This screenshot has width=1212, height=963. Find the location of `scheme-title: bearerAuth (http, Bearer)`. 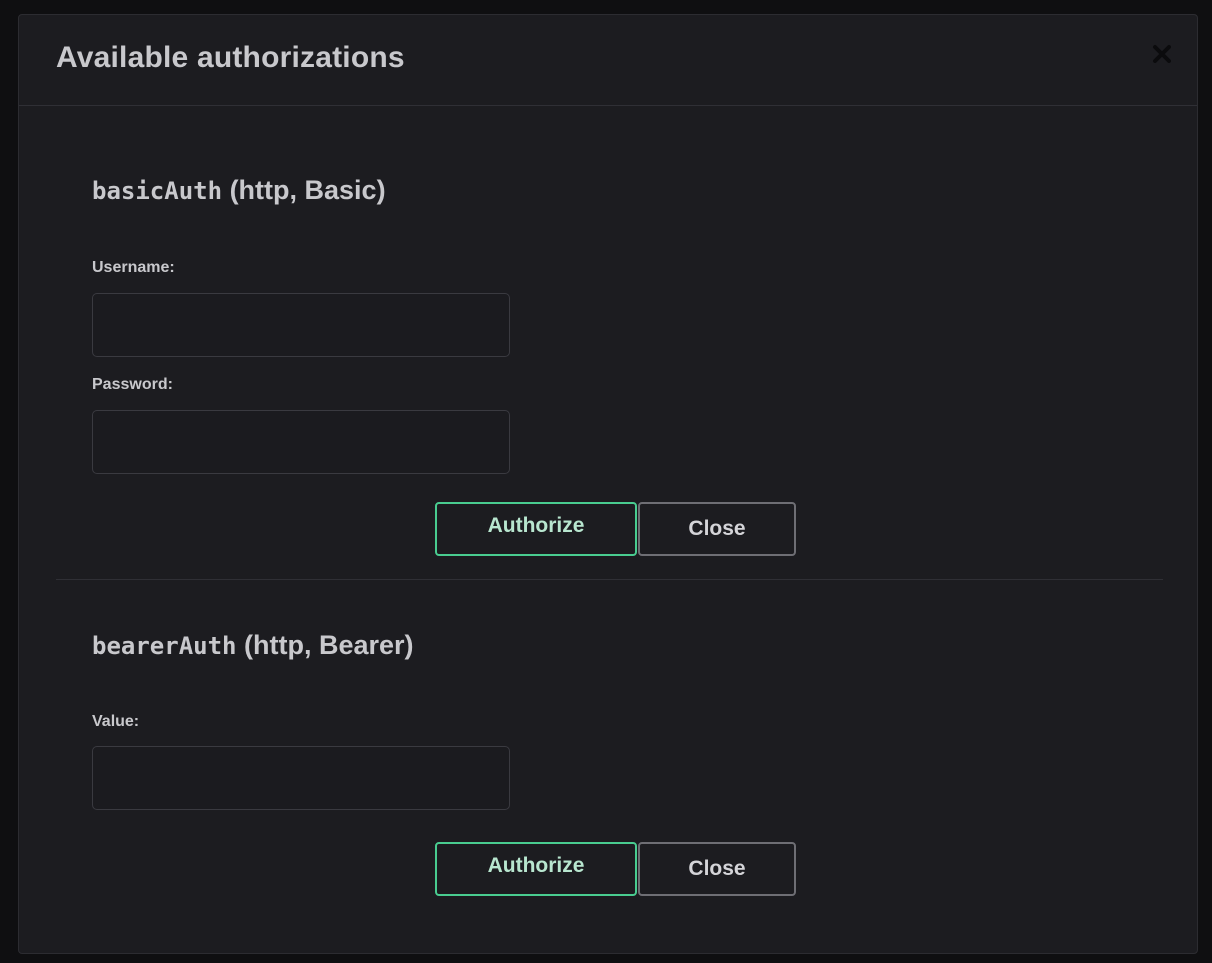

scheme-title: bearerAuth (http, Bearer) is located at coordinates (627, 645).